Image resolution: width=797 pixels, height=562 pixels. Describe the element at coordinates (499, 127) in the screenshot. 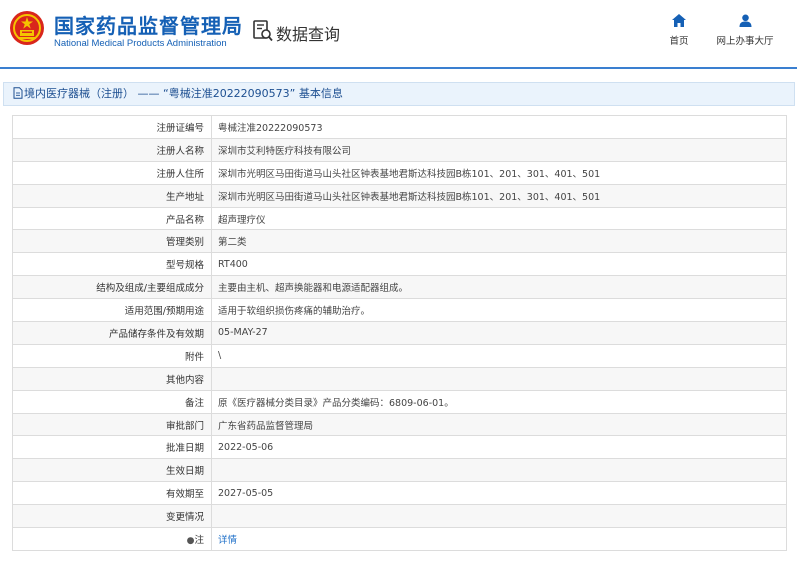

I see `field-value: 粤械注准20222090573` at that location.